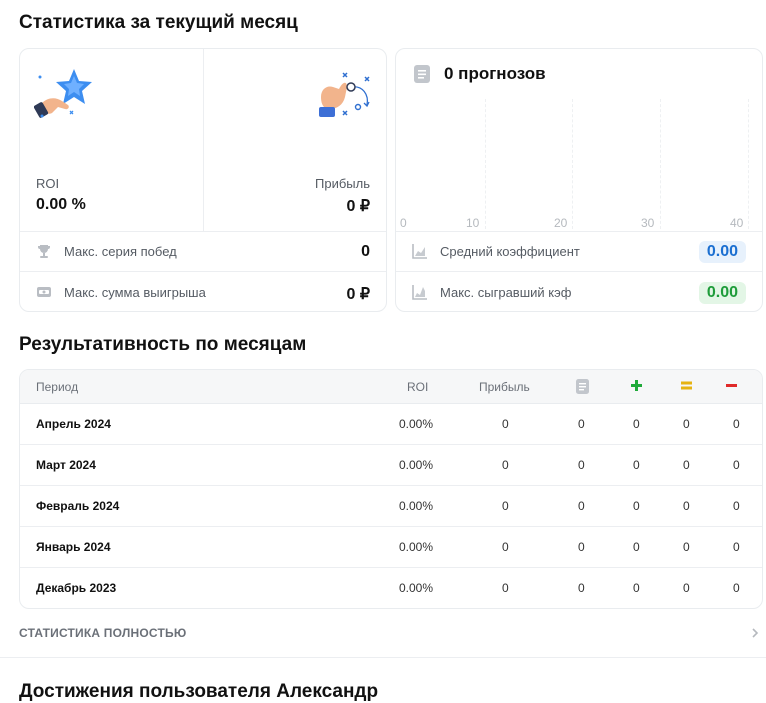  I want to click on axis-tick: 40, so click(737, 223).